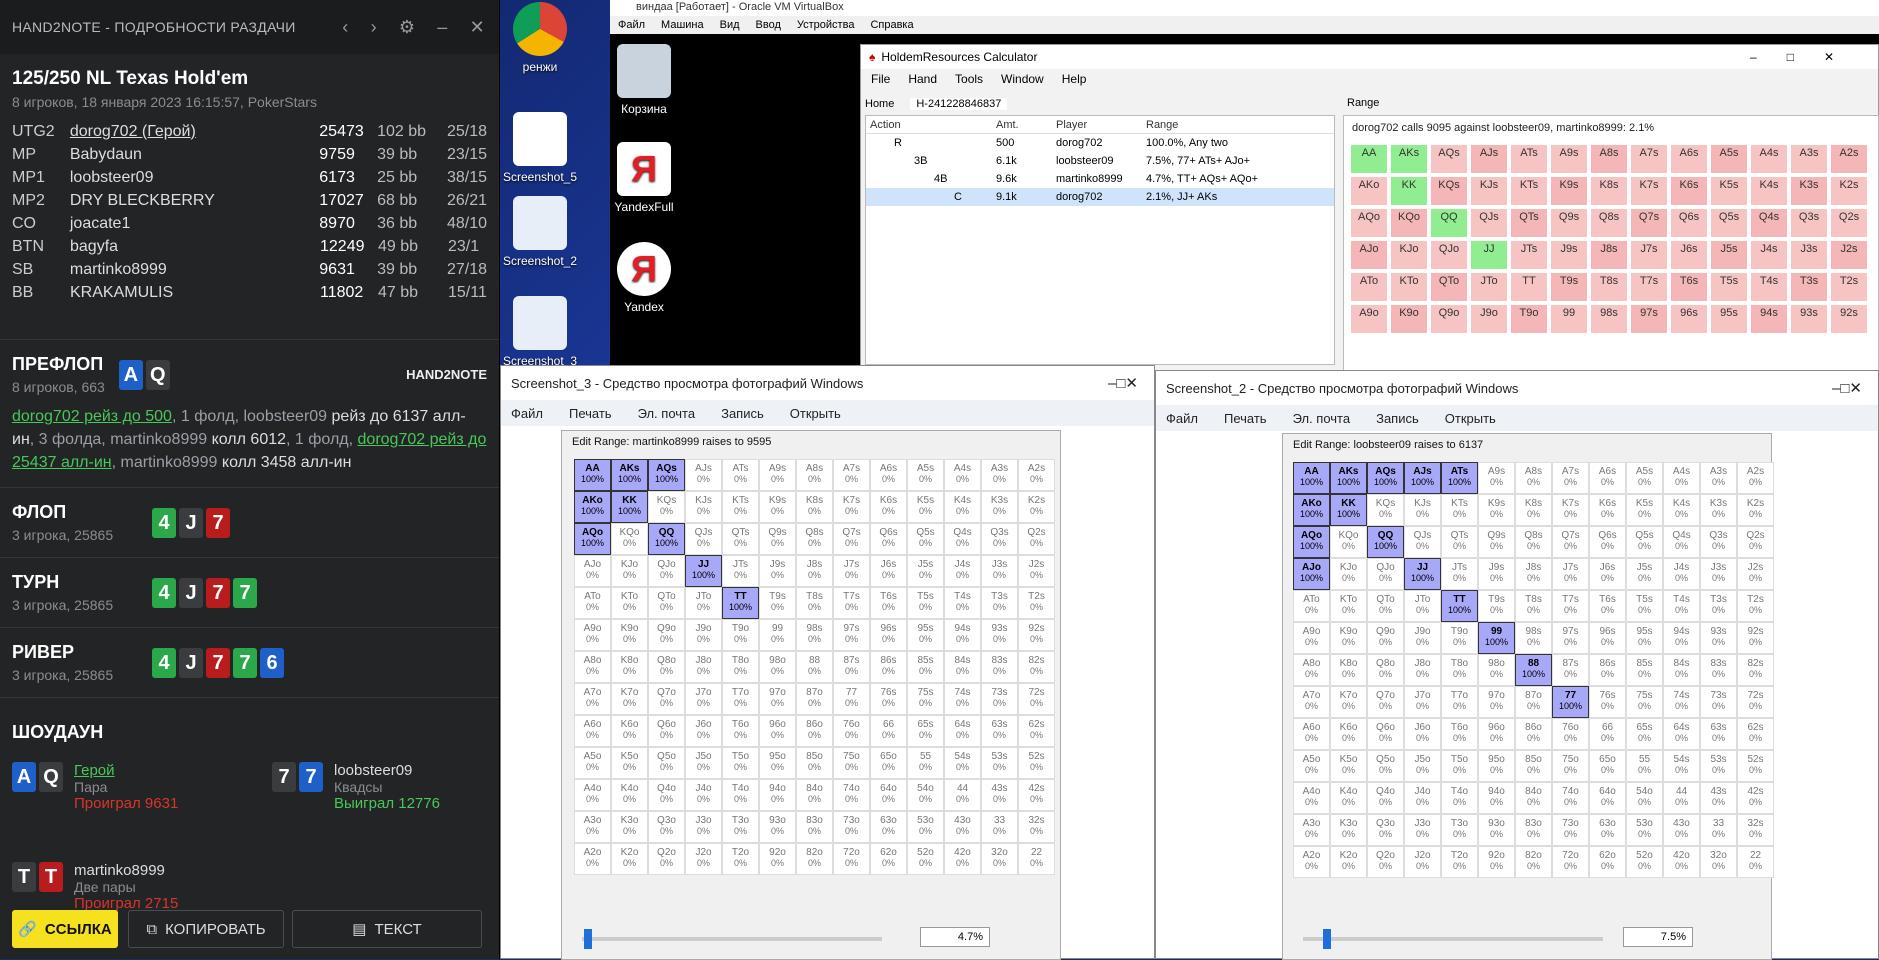  What do you see at coordinates (629, 571) in the screenshot?
I see `hand-cell: KJo 0%` at bounding box center [629, 571].